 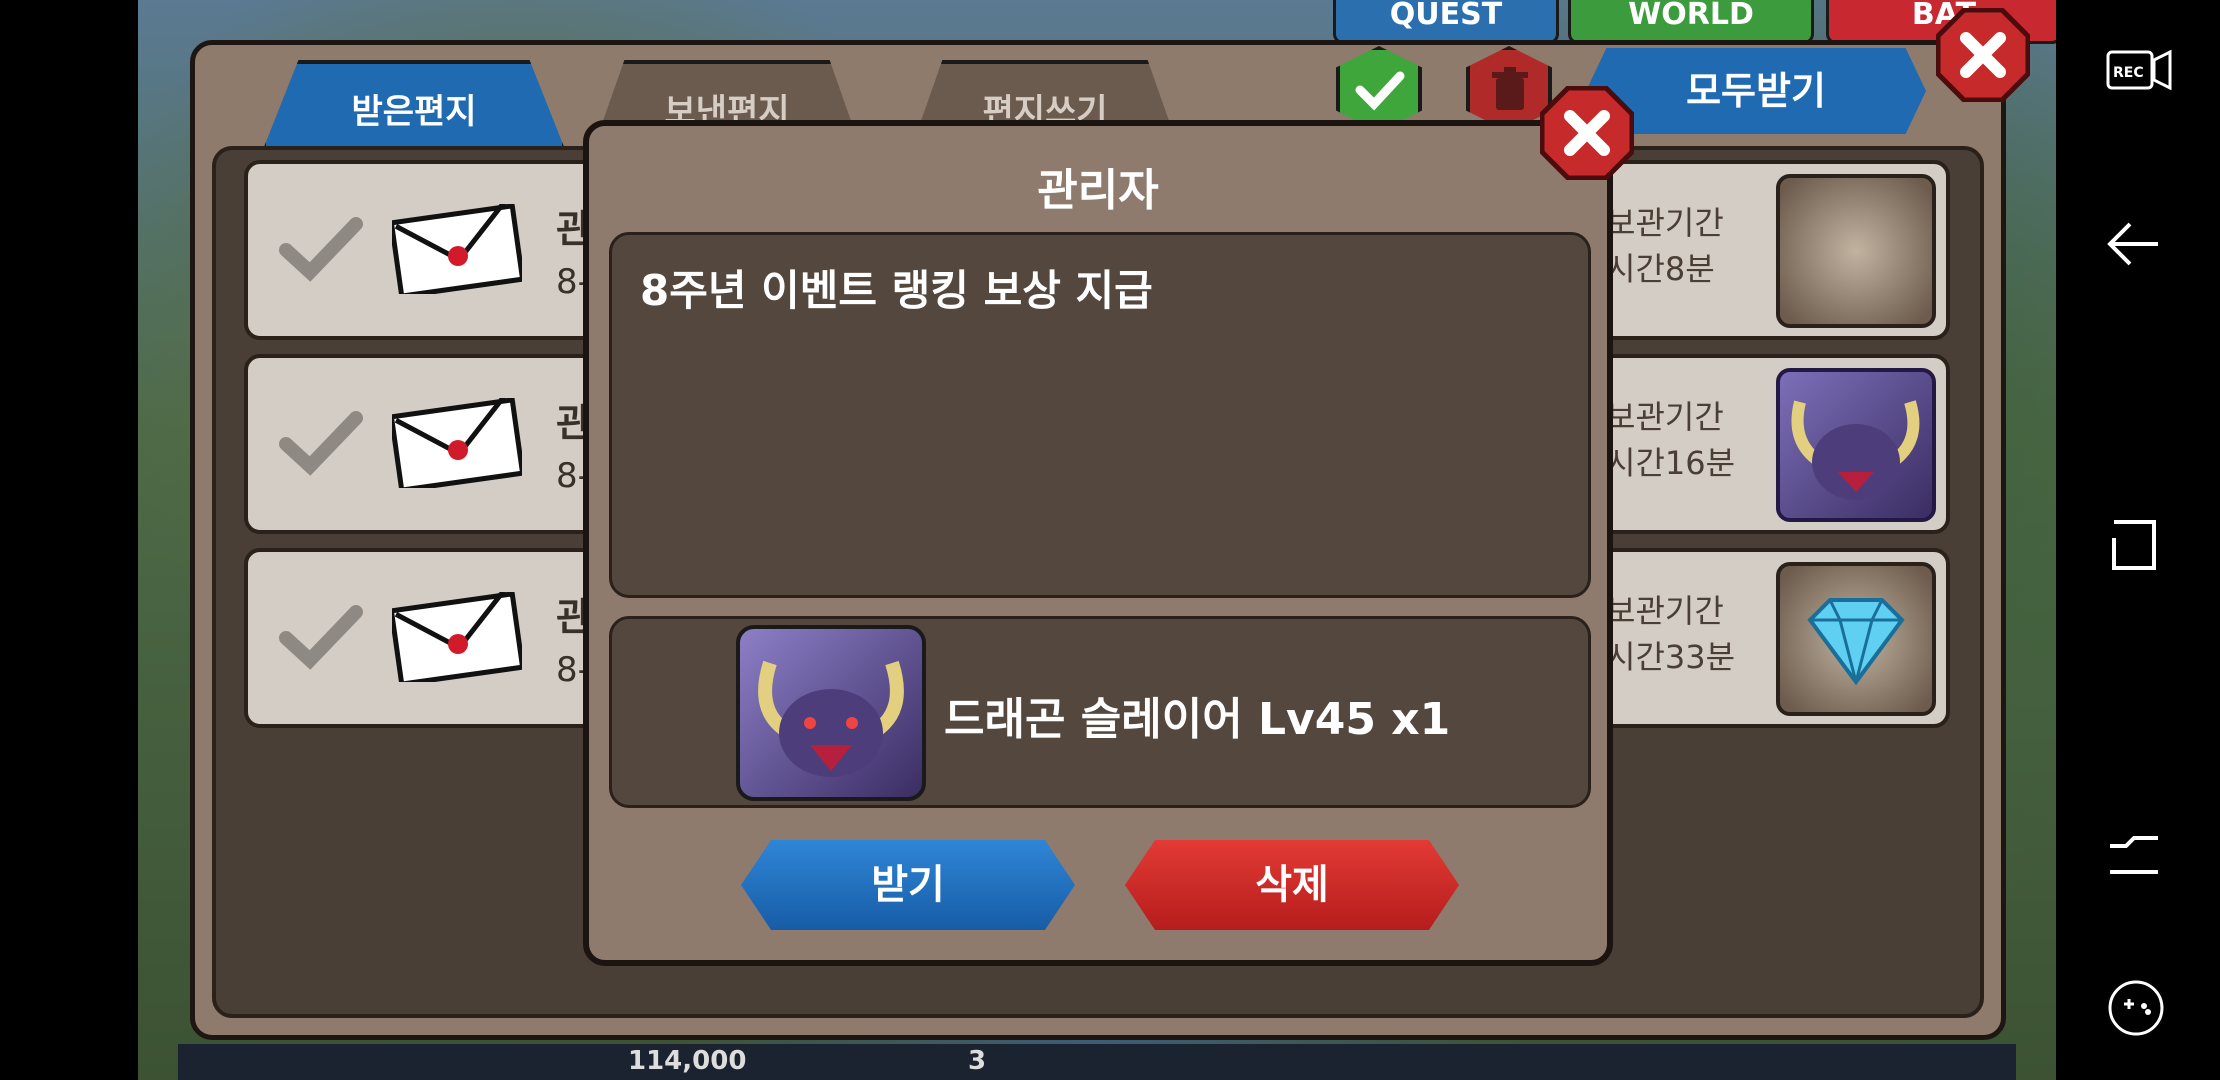 I want to click on back-arrow-icon, so click(x=2134, y=244).